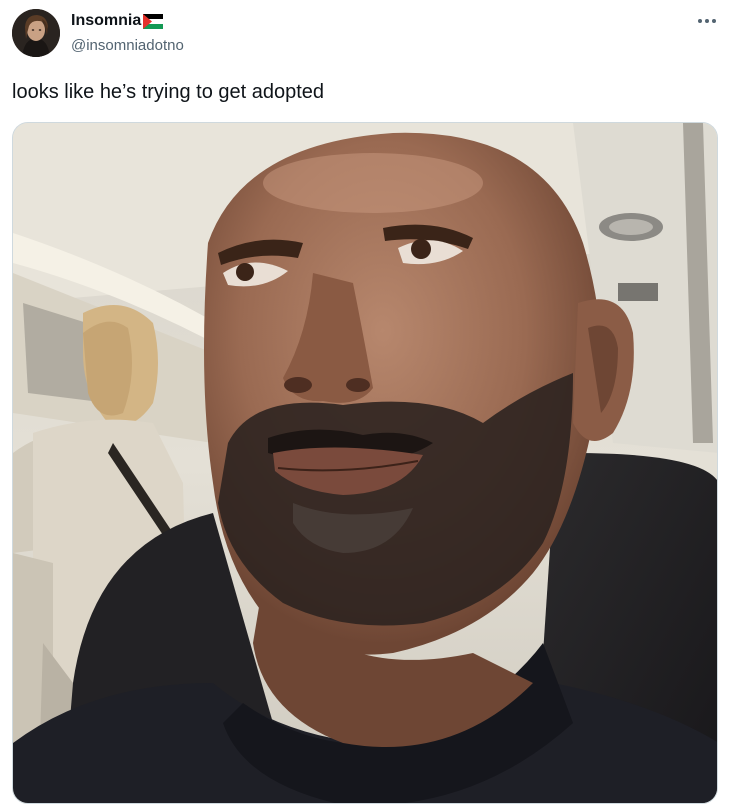  I want to click on author-handle: @insomniadotno, so click(127, 46).